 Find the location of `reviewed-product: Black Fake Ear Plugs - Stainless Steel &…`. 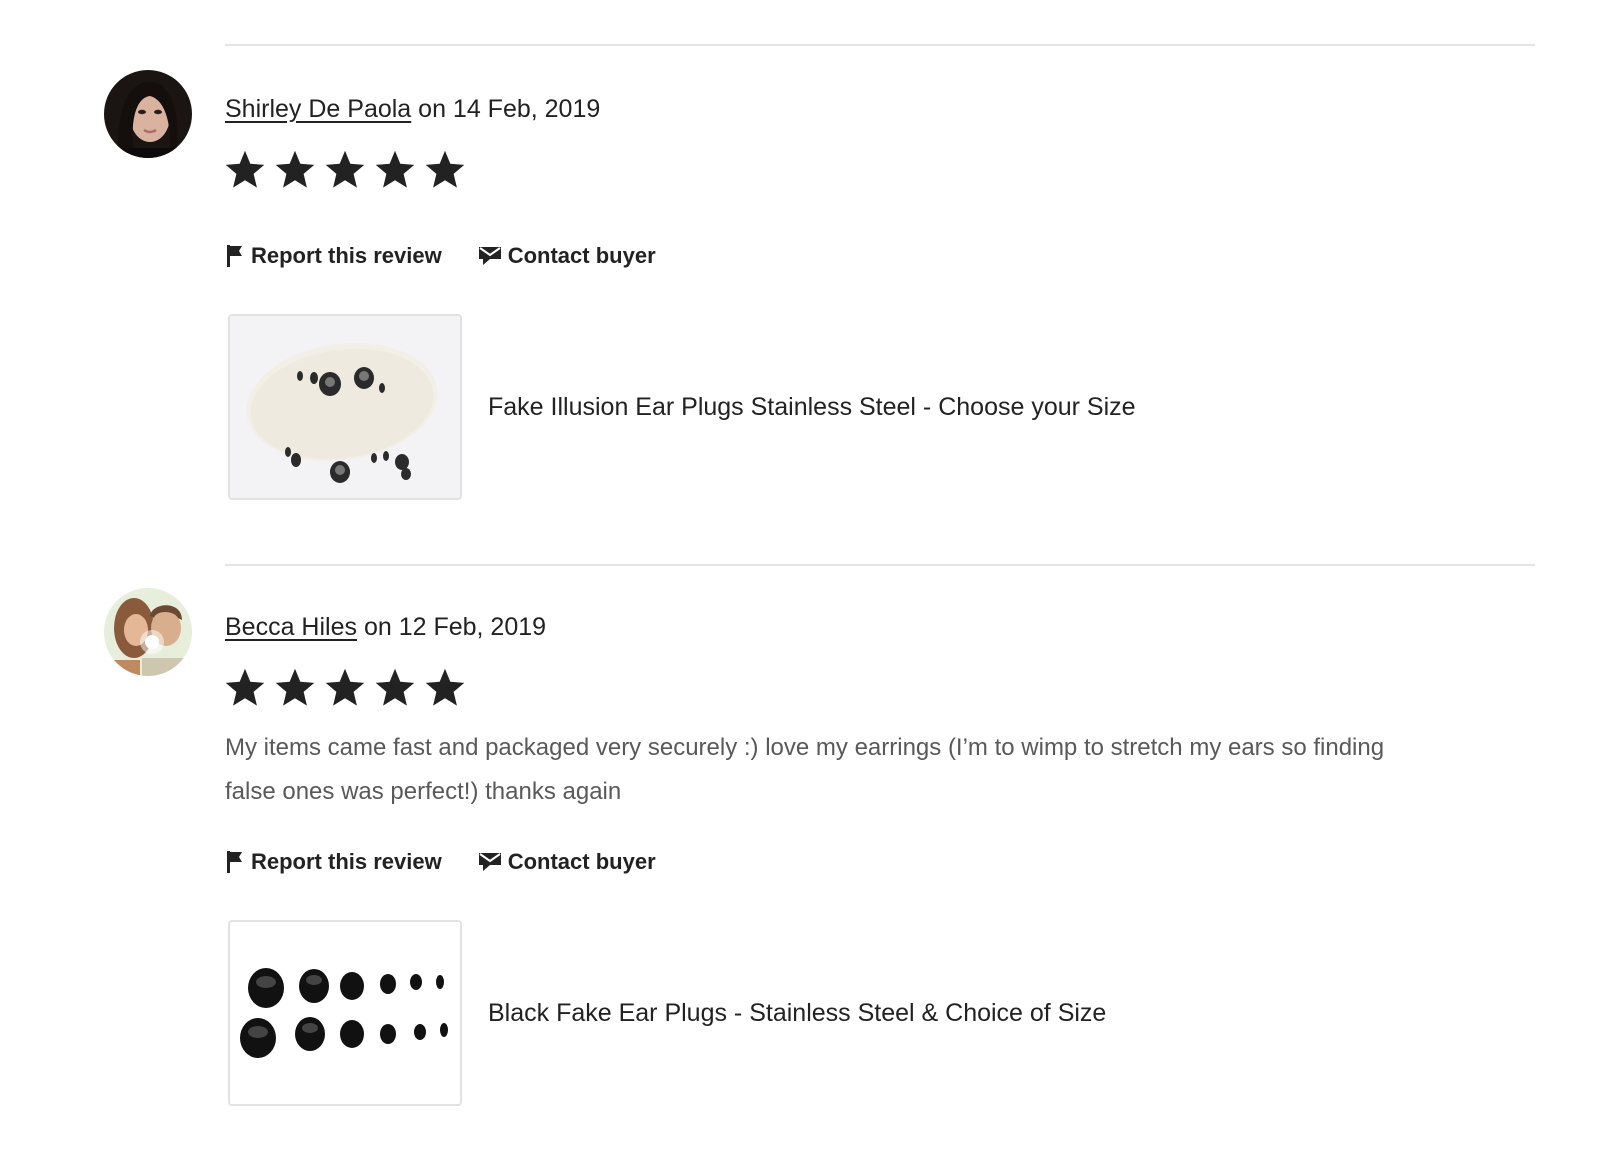

reviewed-product: Black Fake Ear Plugs - Stainless Steel &… is located at coordinates (667, 1013).